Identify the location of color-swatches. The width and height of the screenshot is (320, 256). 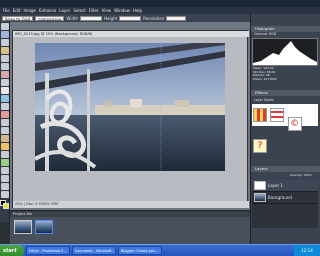
(4, 205).